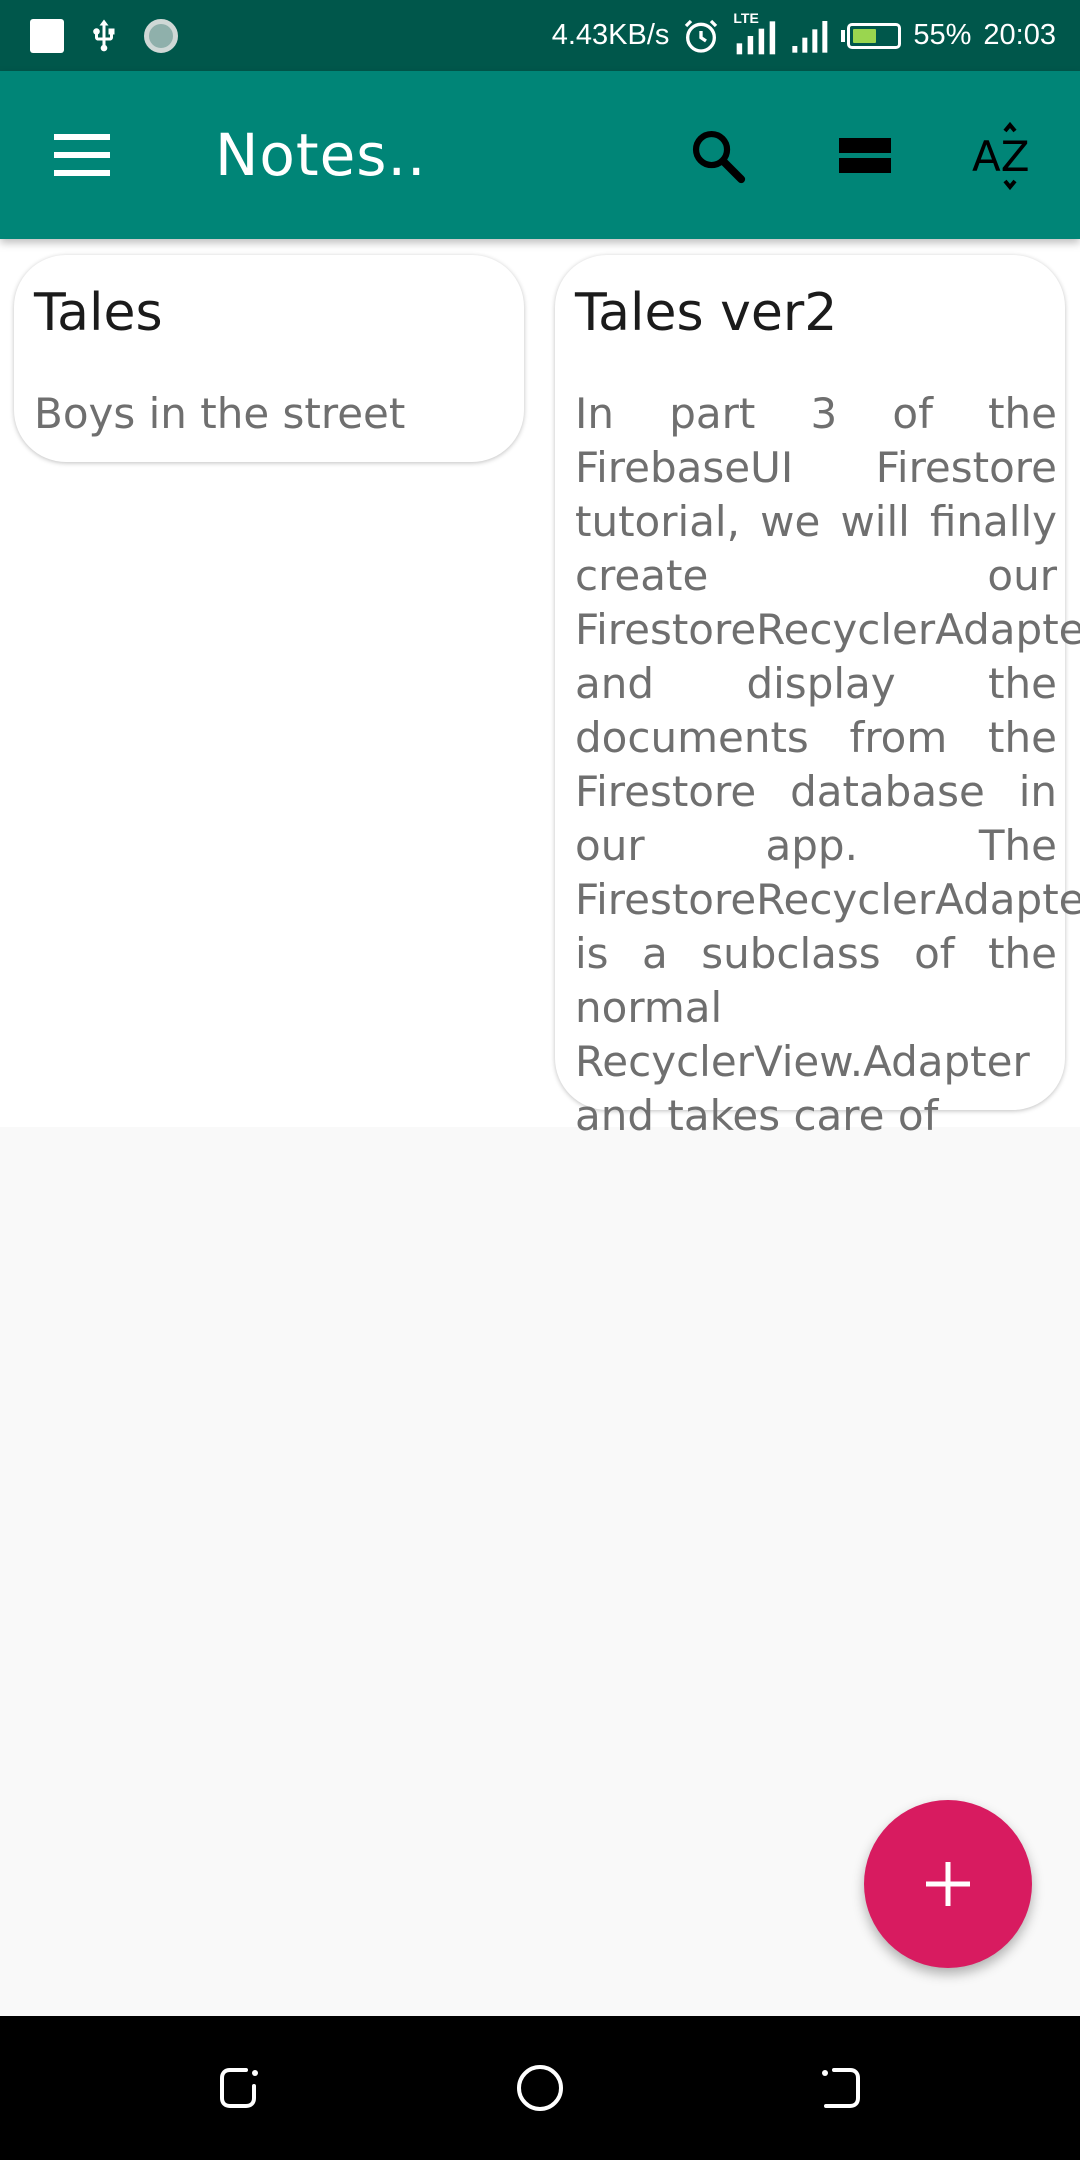  What do you see at coordinates (610, 35) in the screenshot?
I see `net-speed: 4.43KB/s` at bounding box center [610, 35].